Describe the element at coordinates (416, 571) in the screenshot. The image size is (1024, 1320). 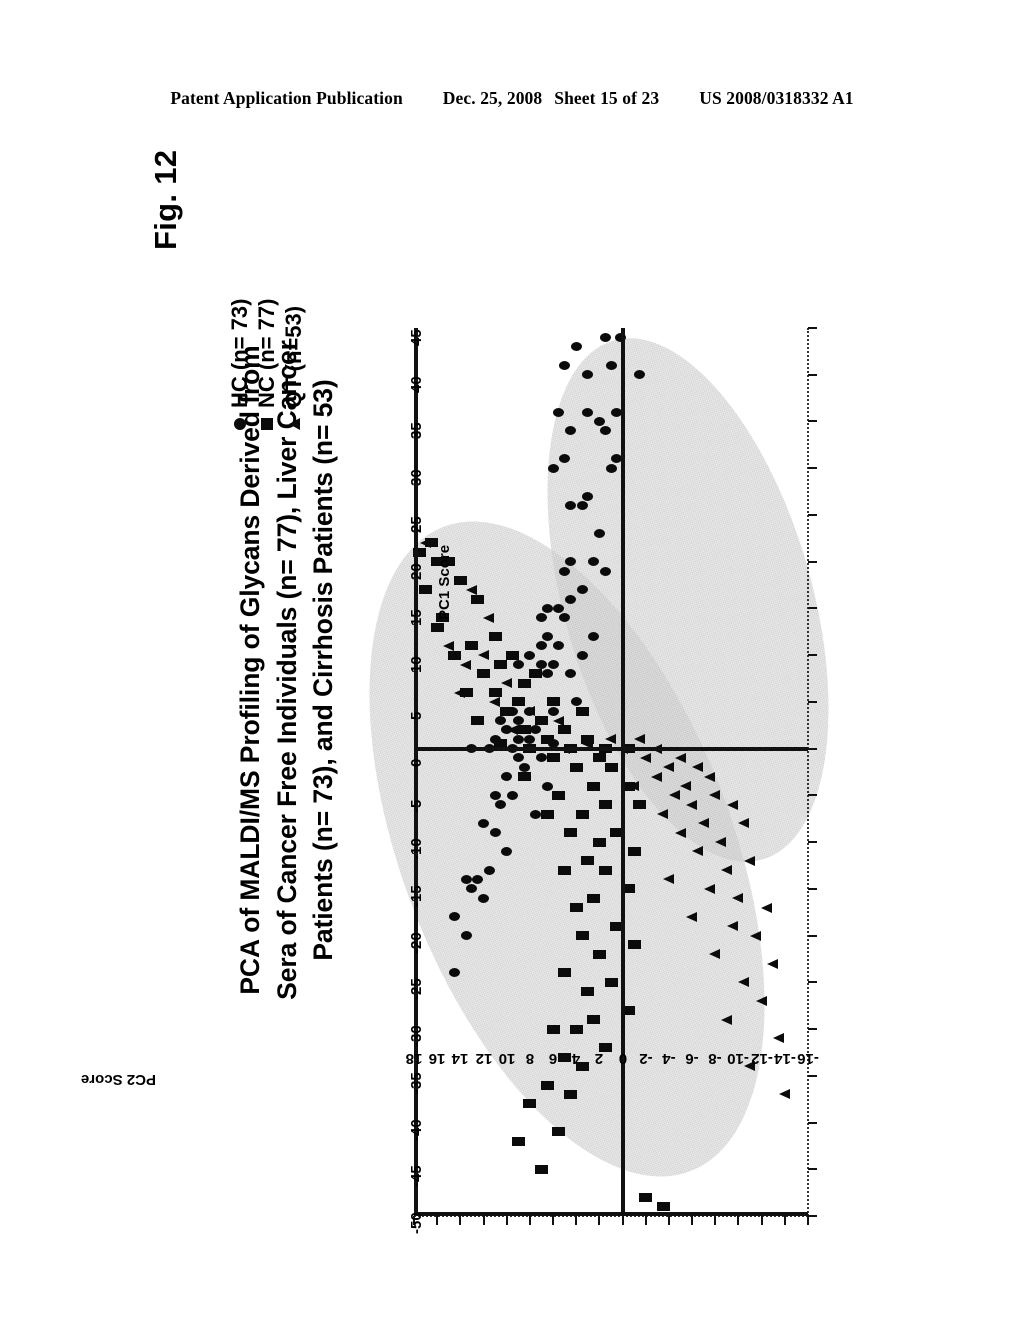
I see `x-axis-tick-label: 20` at that location.